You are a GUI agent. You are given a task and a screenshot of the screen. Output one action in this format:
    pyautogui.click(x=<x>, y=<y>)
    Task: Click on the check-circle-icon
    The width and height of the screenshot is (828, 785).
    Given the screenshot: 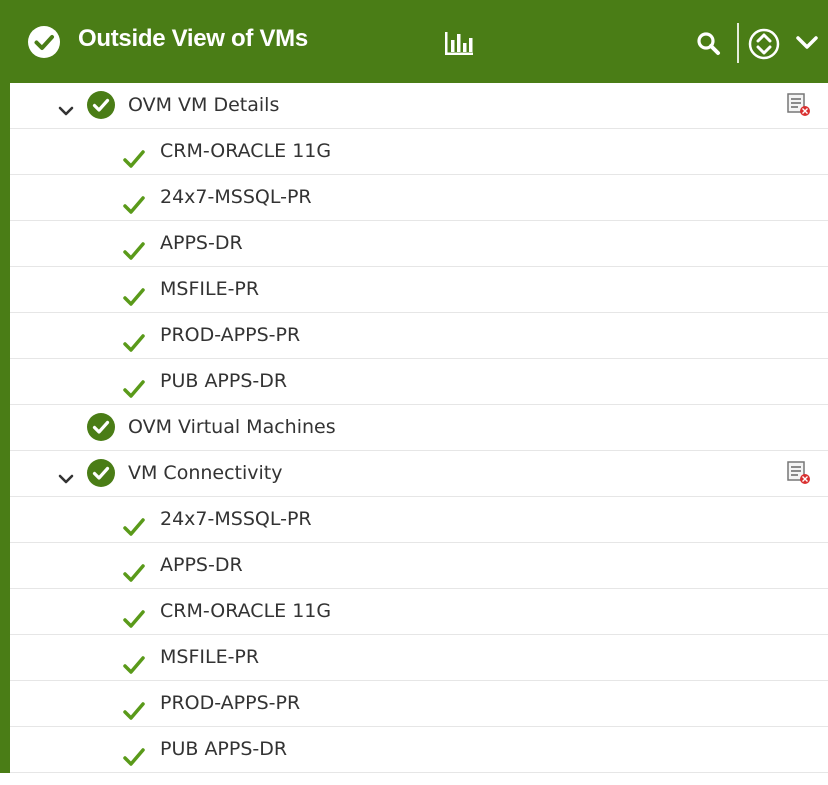 What is the action you would take?
    pyautogui.click(x=44, y=42)
    